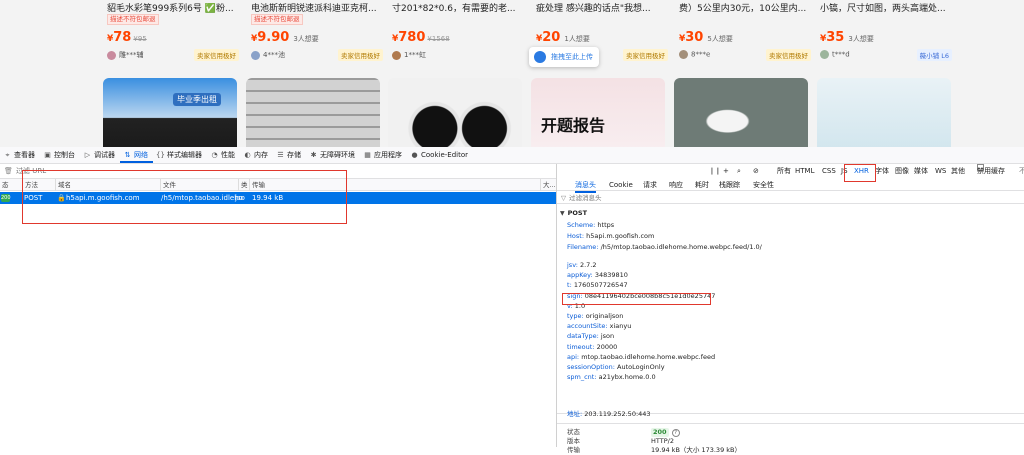 This screenshot has height=455, width=1024. Describe the element at coordinates (636, 299) in the screenshot. I see `annotation-box-sign` at that location.